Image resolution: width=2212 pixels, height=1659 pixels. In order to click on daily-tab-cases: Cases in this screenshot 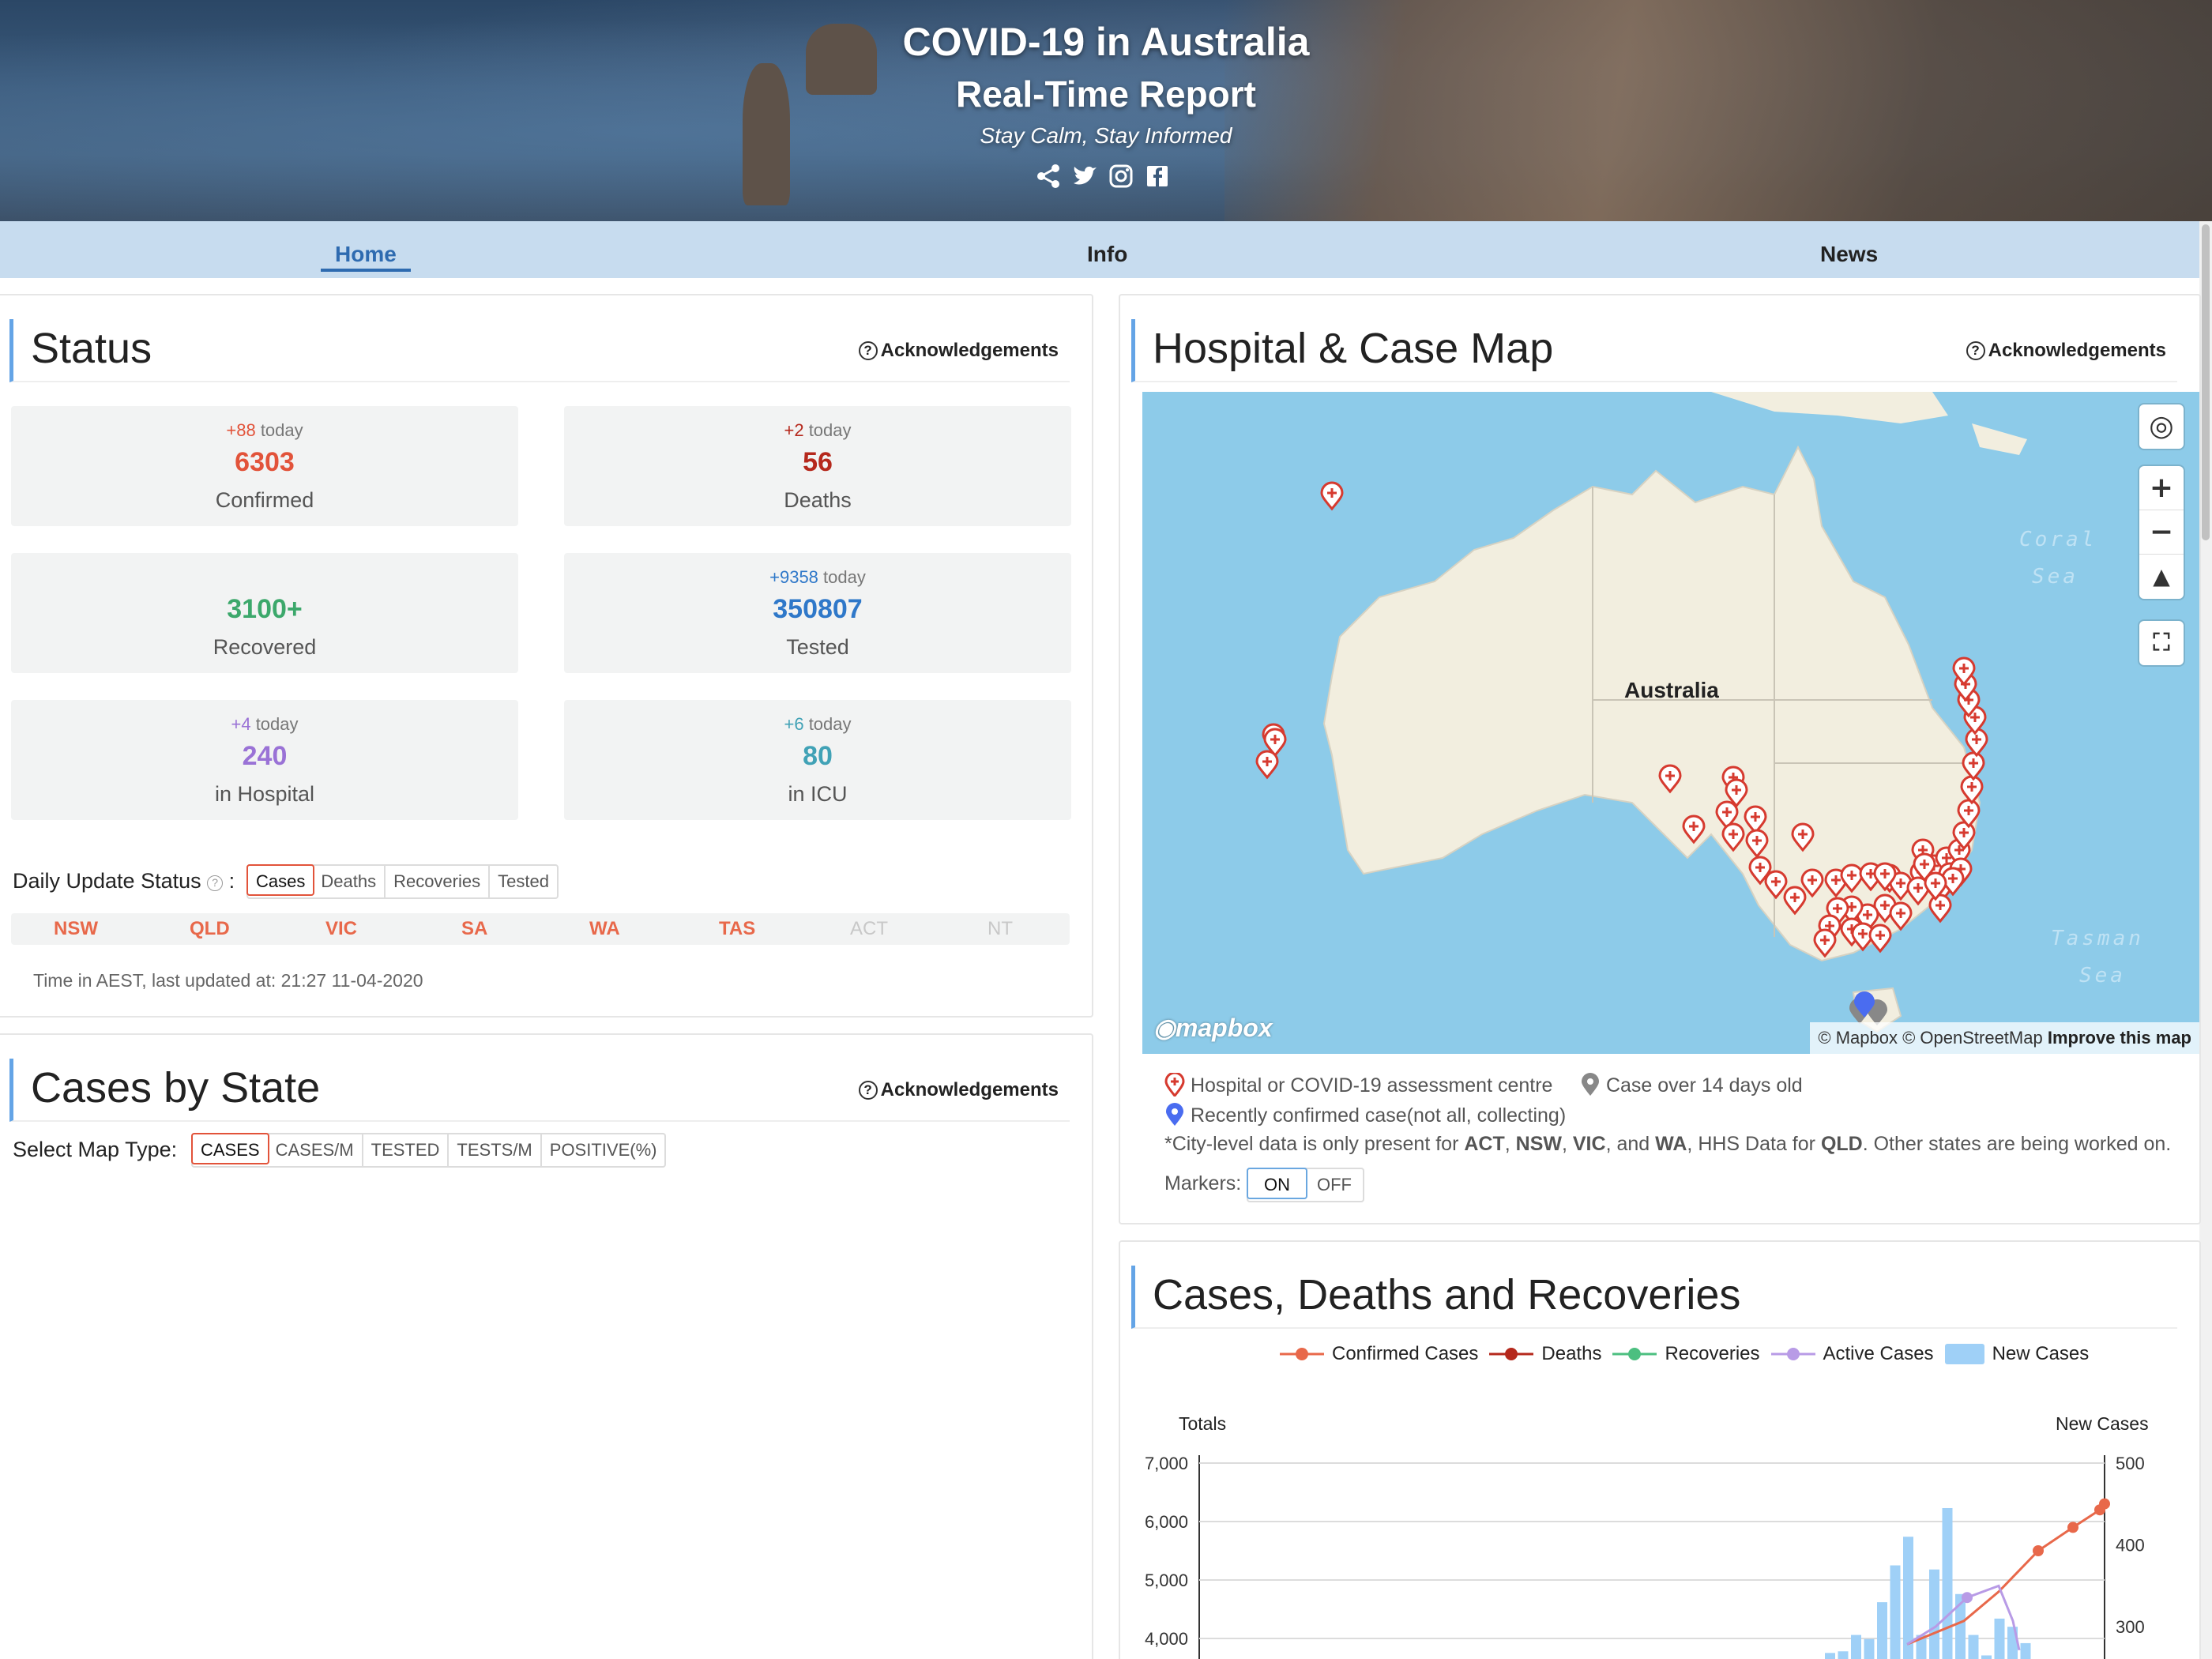, I will do `click(280, 880)`.